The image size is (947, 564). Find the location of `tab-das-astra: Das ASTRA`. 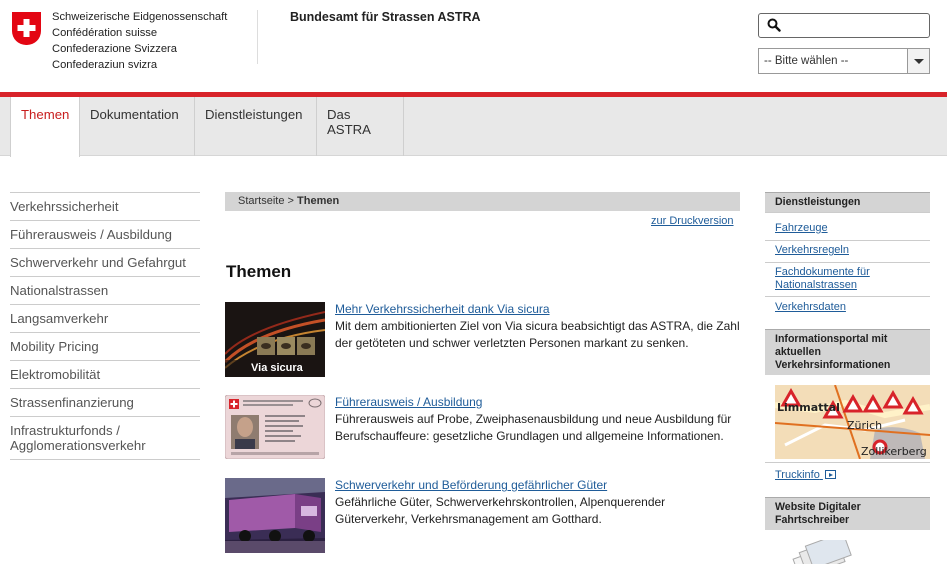

tab-das-astra: Das ASTRA is located at coordinates (360, 126).